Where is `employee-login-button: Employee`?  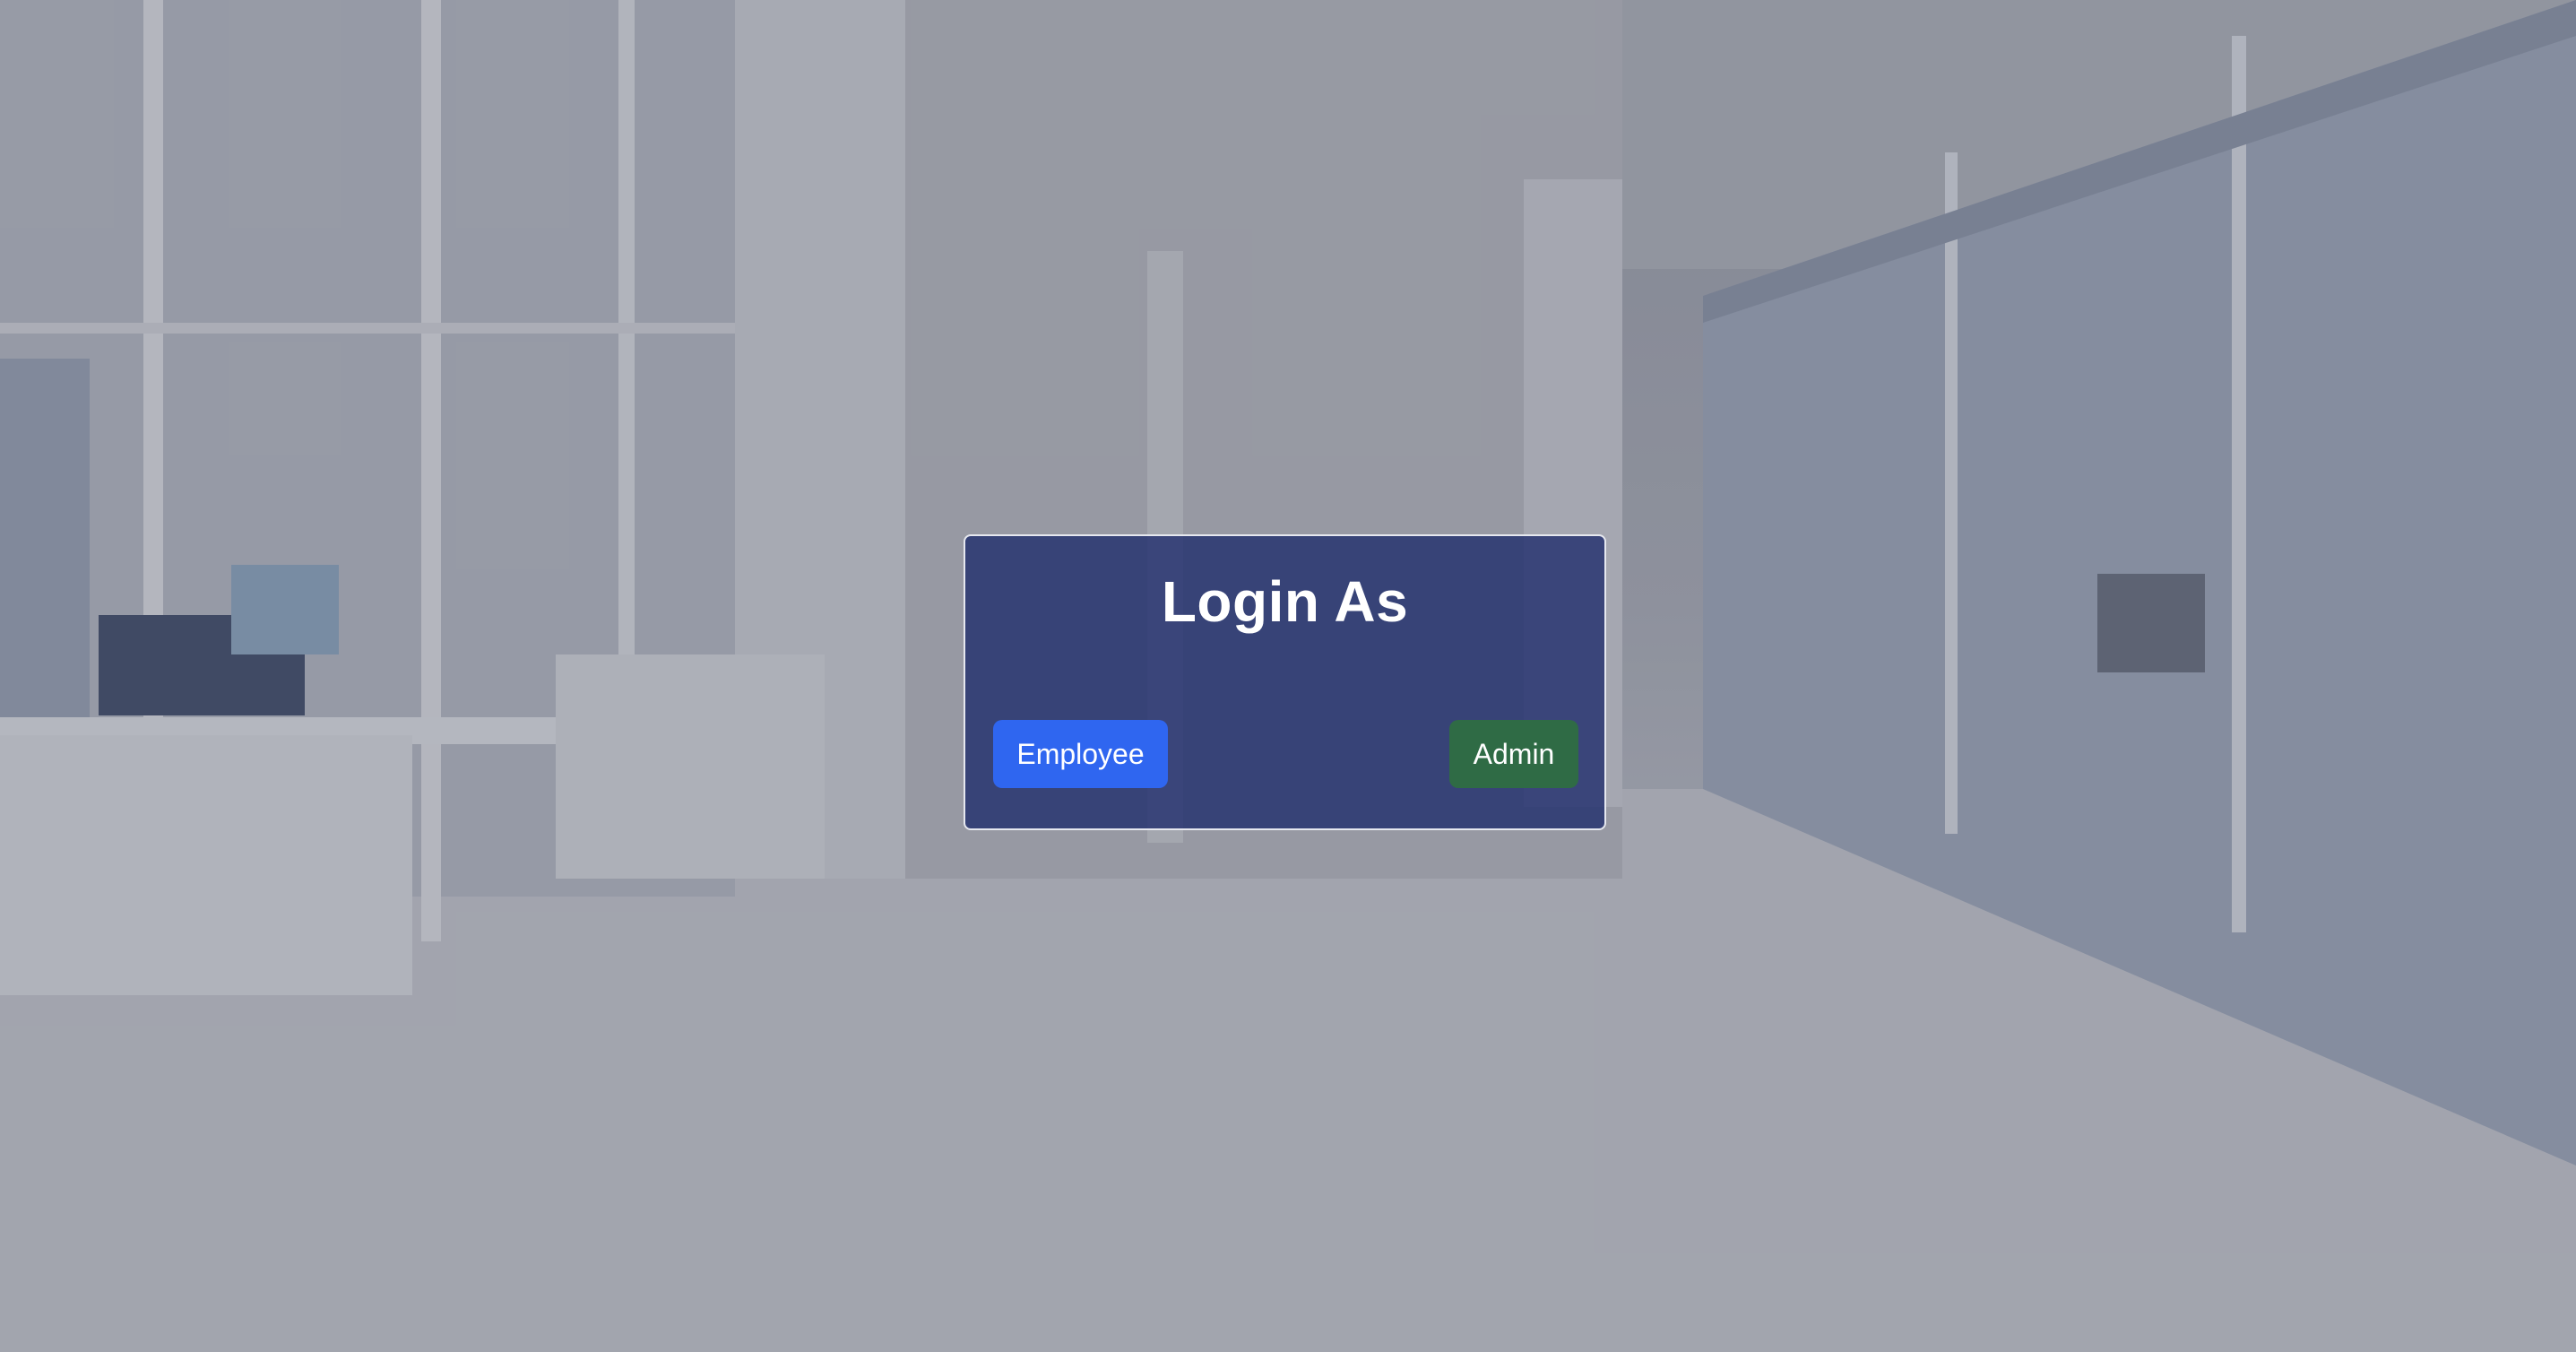
employee-login-button: Employee is located at coordinates (1080, 754).